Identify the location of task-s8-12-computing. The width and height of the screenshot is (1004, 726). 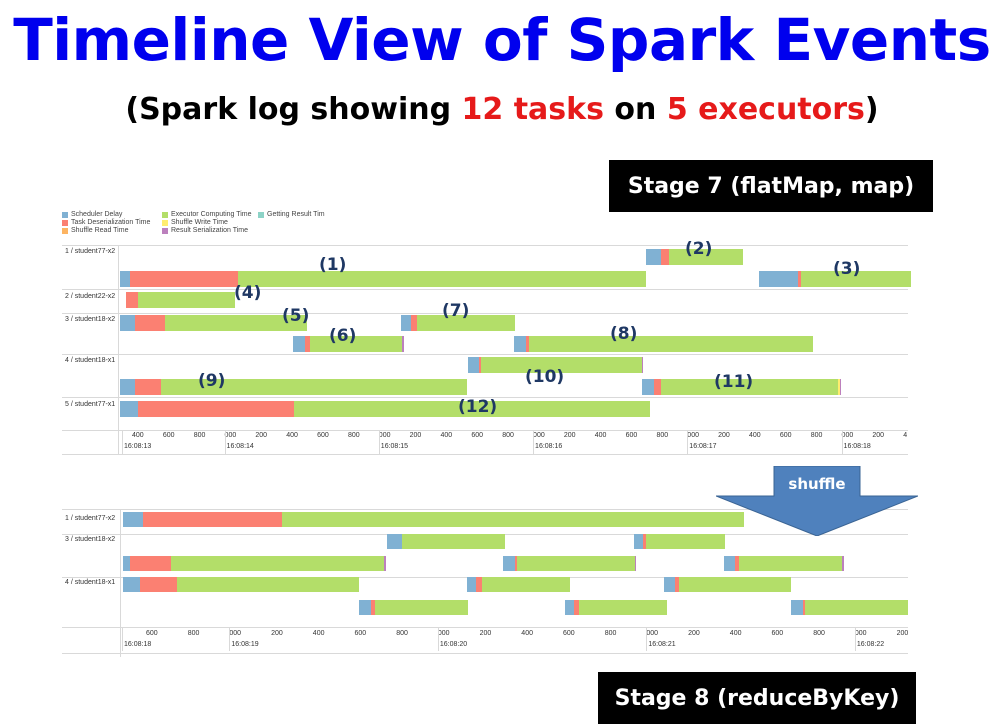
(856, 607).